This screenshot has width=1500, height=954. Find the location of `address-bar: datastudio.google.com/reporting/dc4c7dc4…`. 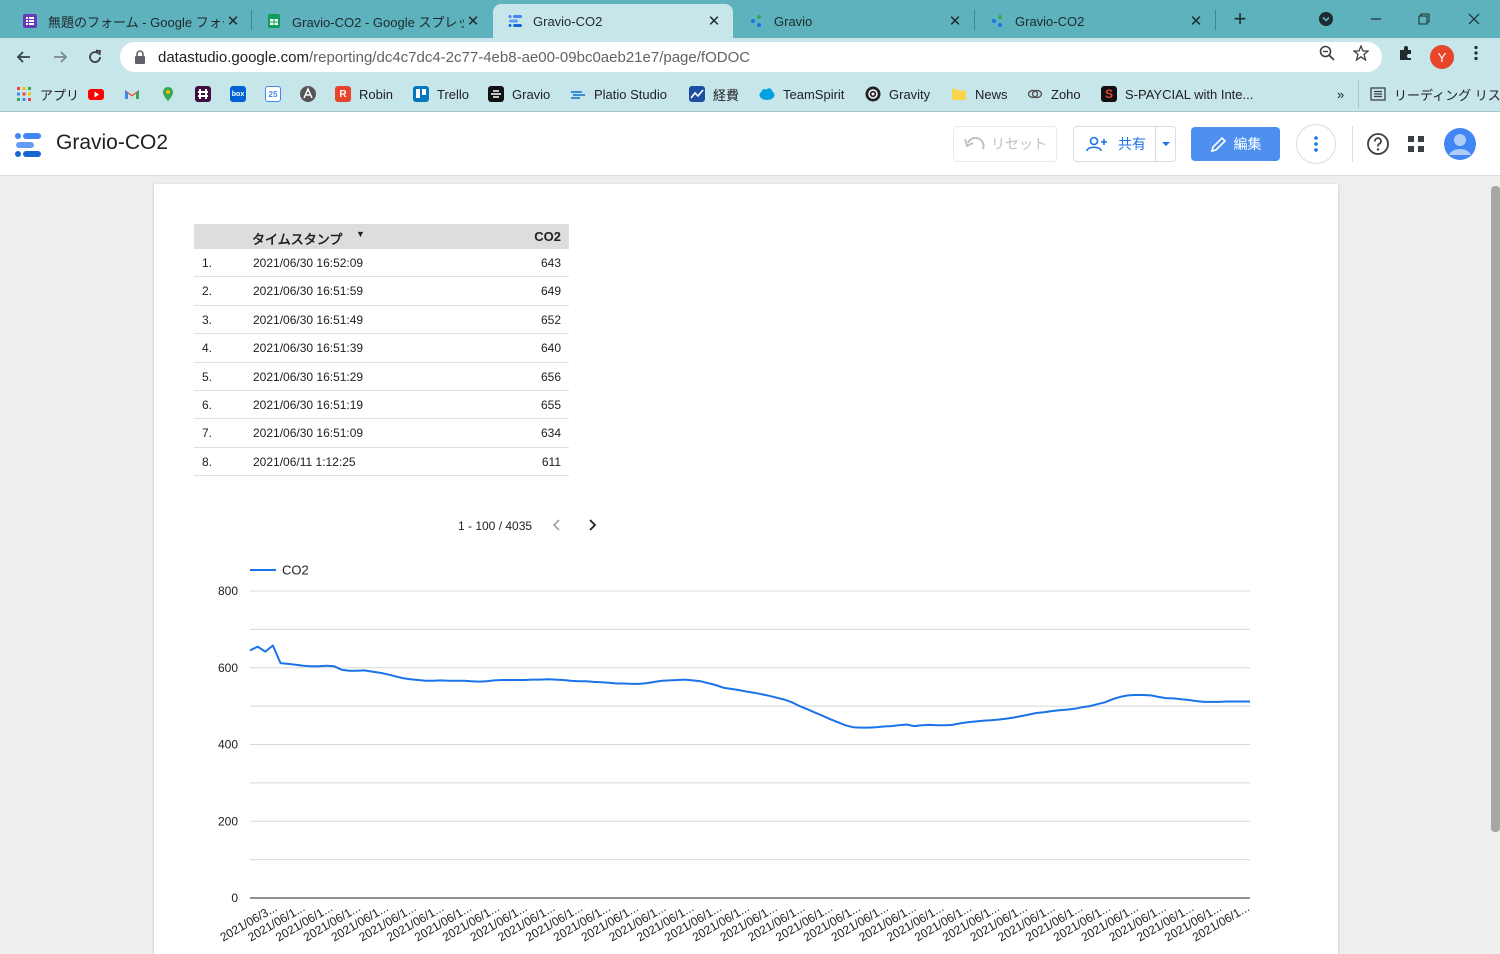

address-bar: datastudio.google.com/reporting/dc4c7dc4… is located at coordinates (751, 57).